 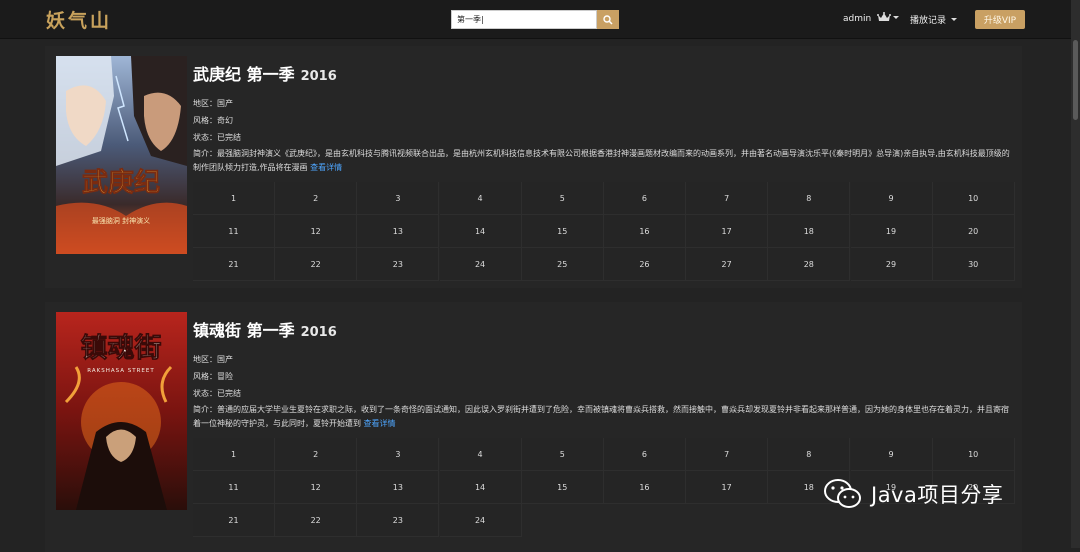 What do you see at coordinates (121, 182) in the screenshot?
I see `poster-title: 武庚纪` at bounding box center [121, 182].